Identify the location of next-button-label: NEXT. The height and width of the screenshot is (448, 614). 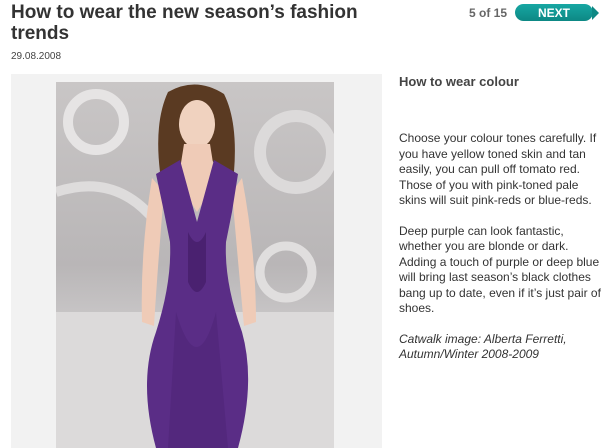
(553, 12).